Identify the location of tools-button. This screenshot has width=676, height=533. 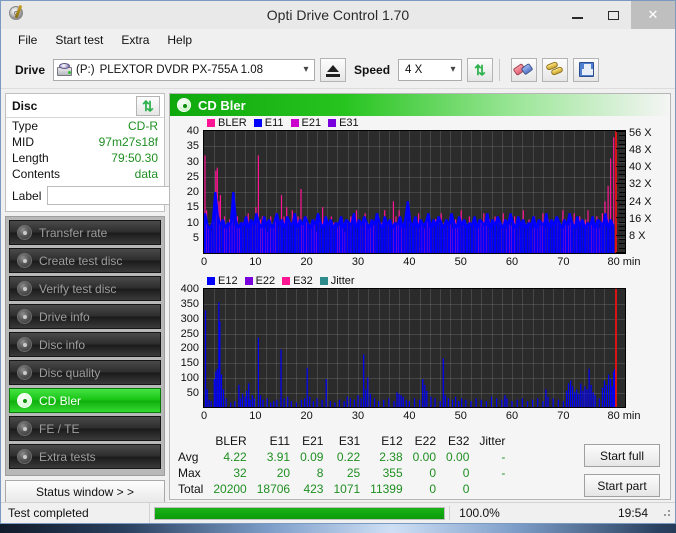
(555, 69).